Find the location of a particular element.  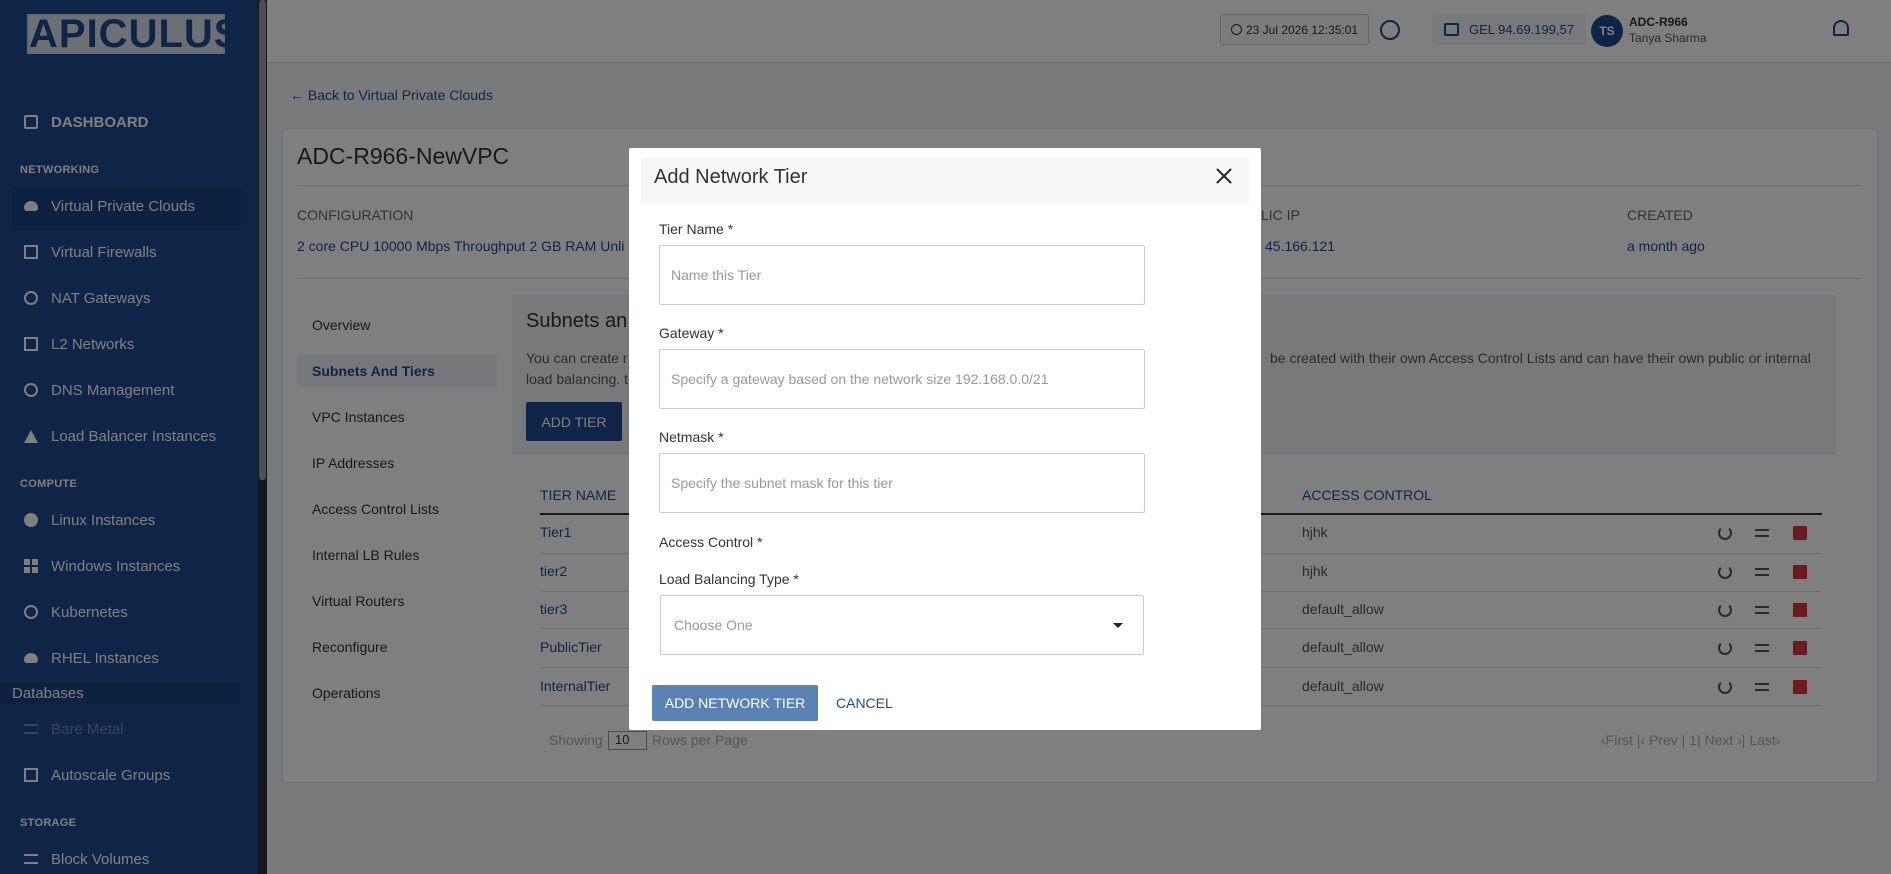

netmask-input is located at coordinates (902, 483).